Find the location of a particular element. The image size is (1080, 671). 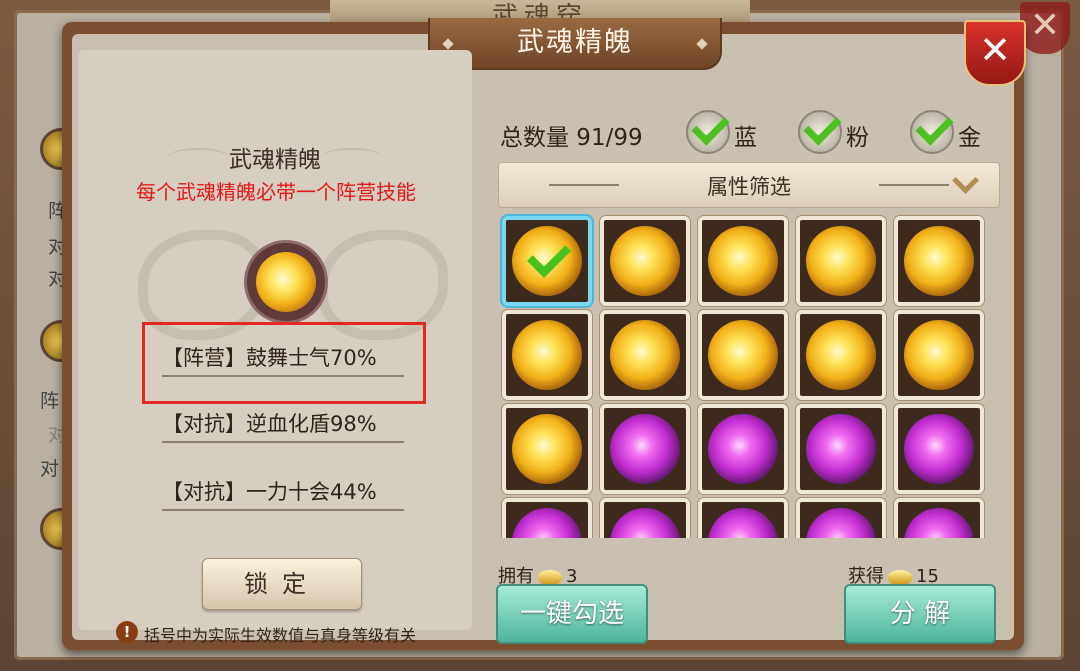

divider is located at coordinates (914, 185).